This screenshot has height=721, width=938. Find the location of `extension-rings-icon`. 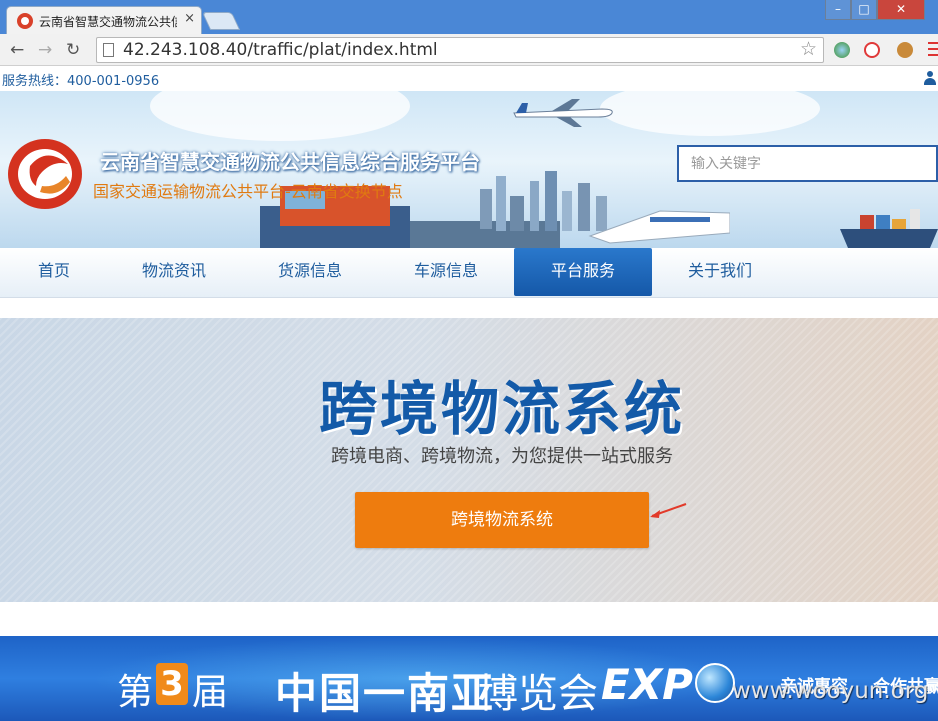

extension-rings-icon is located at coordinates (872, 50).